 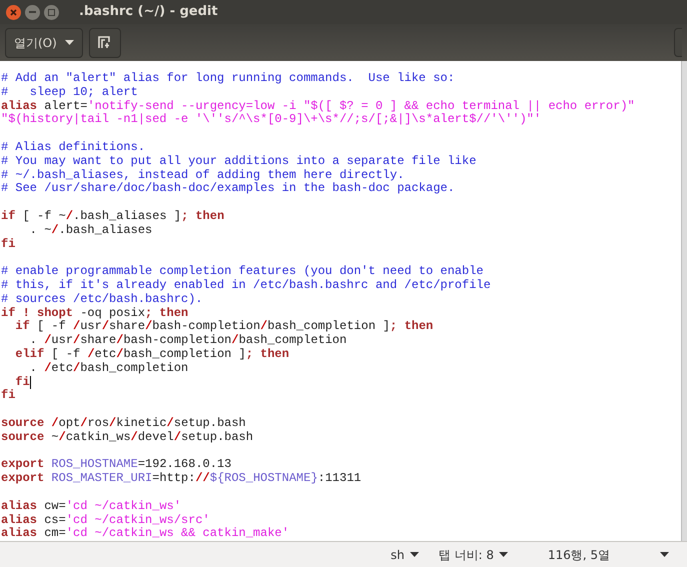 I want to click on close-icon, so click(x=13, y=12).